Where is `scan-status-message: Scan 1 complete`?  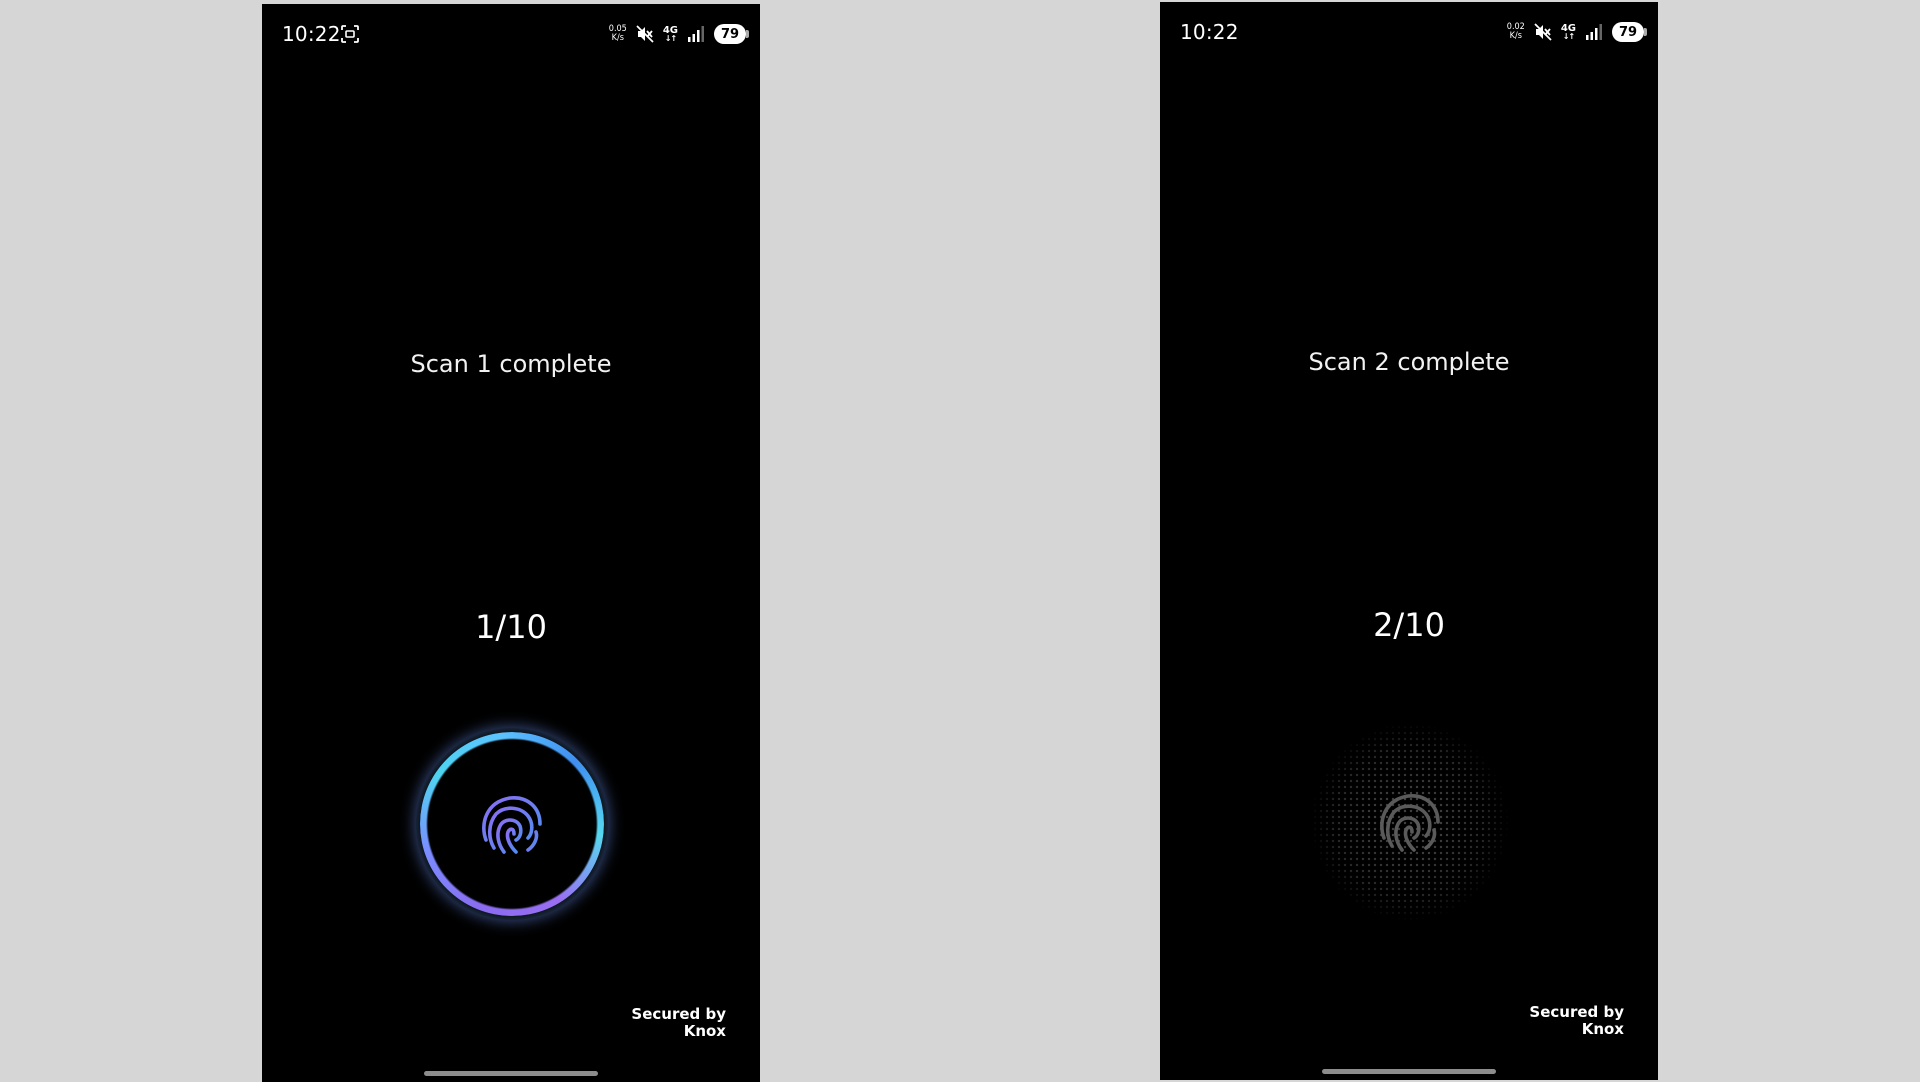
scan-status-message: Scan 1 complete is located at coordinates (511, 364).